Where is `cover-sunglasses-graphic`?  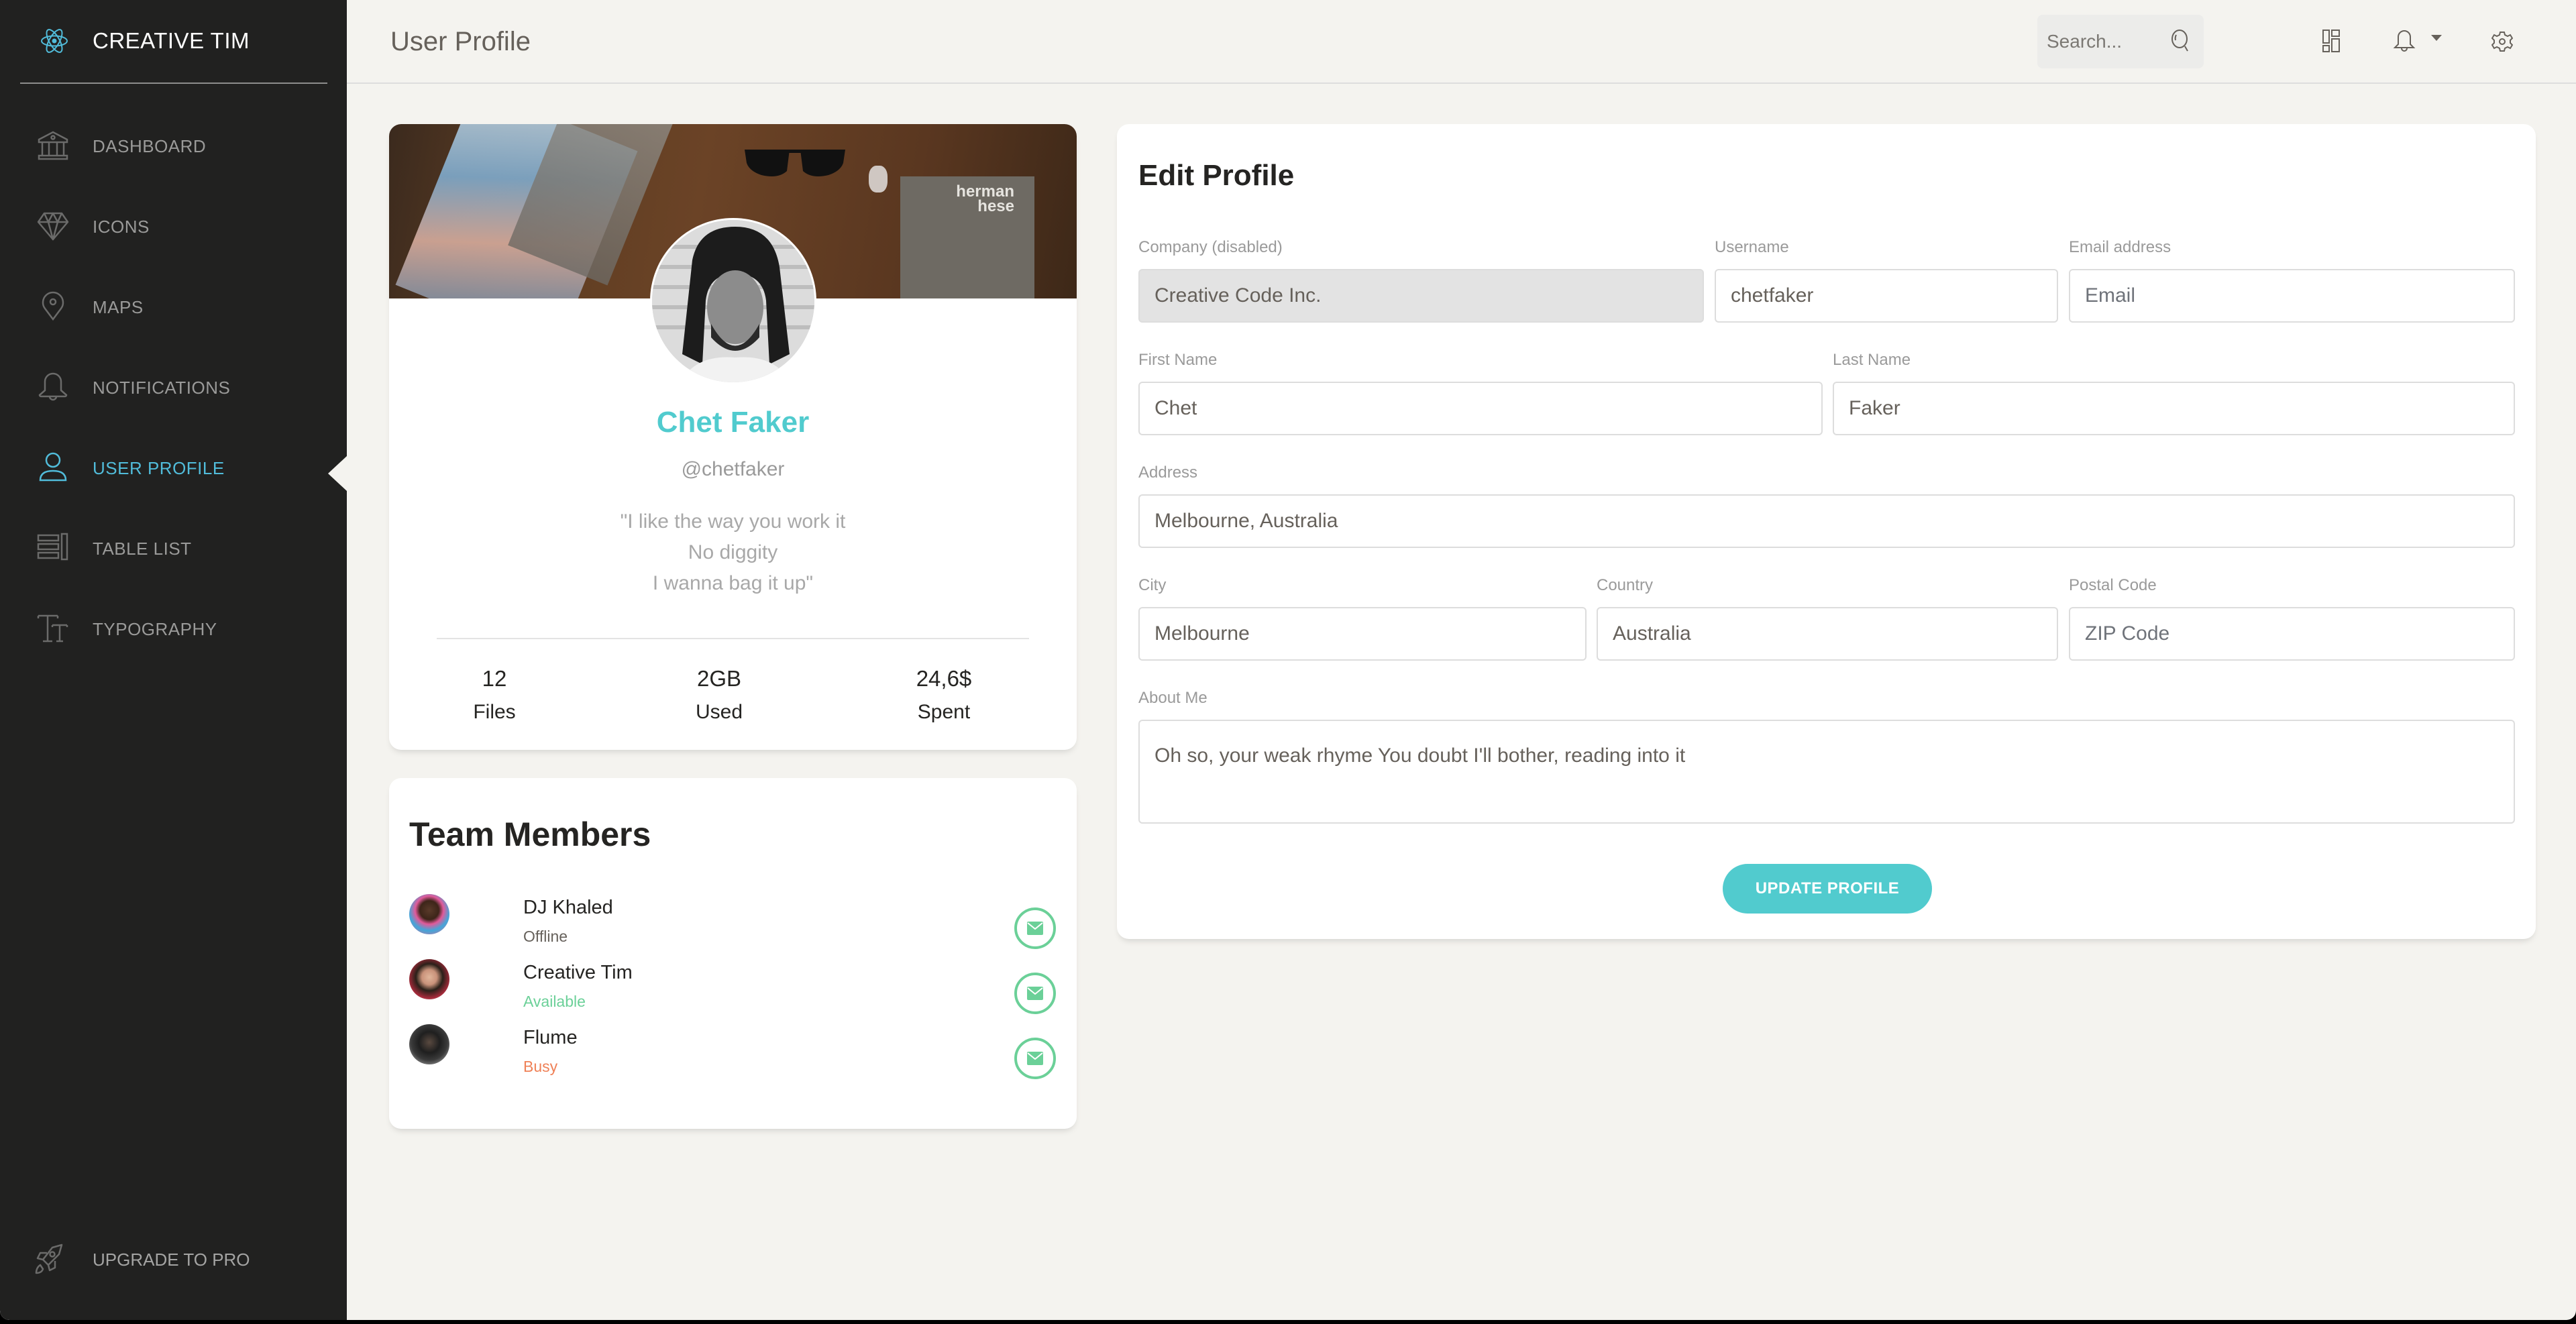
cover-sunglasses-graphic is located at coordinates (795, 163).